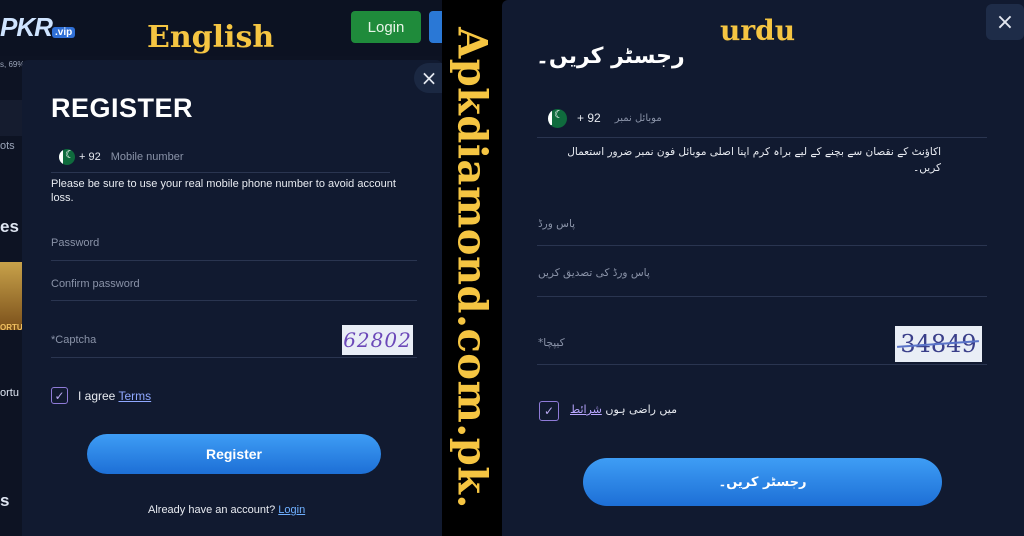 This screenshot has height=536, width=1024. I want to click on mobile-number-input: Mobile number, so click(147, 157).